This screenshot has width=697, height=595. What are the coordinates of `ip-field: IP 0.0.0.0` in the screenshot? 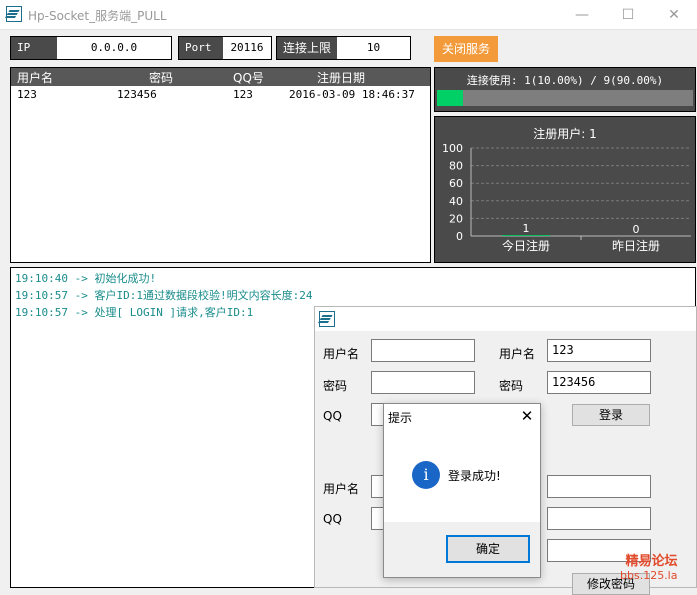 It's located at (91, 48).